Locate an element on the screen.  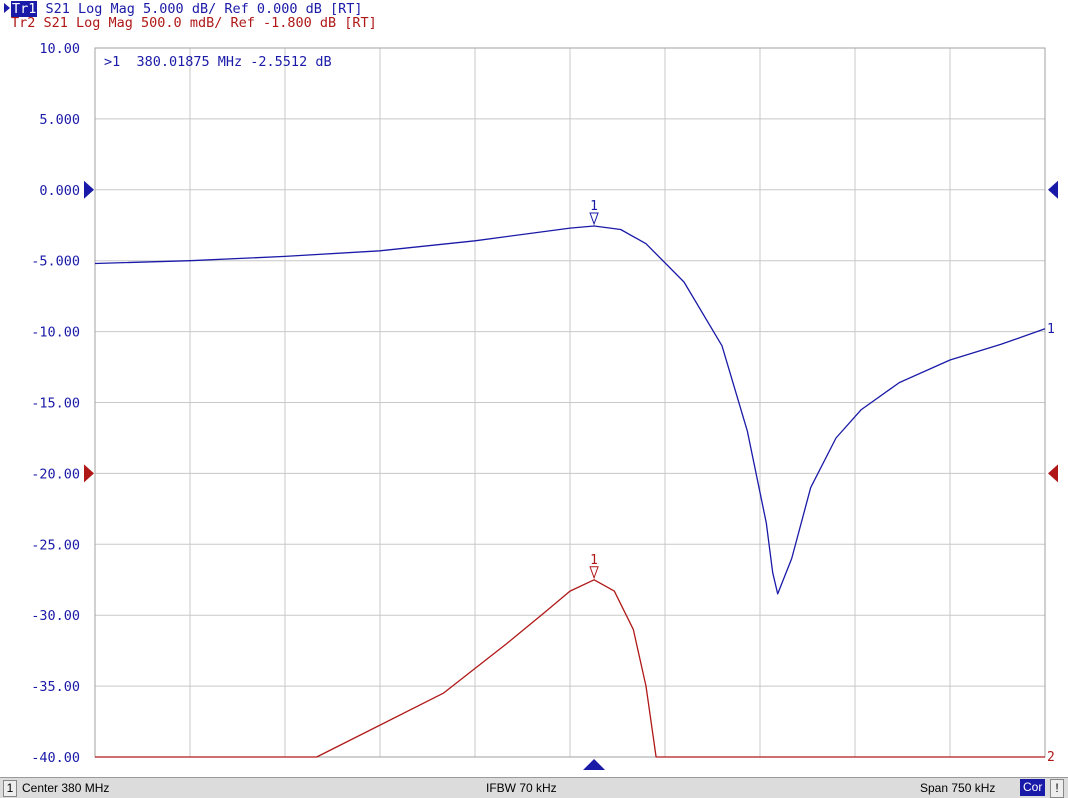
warning-indicator: ! is located at coordinates (1057, 788).